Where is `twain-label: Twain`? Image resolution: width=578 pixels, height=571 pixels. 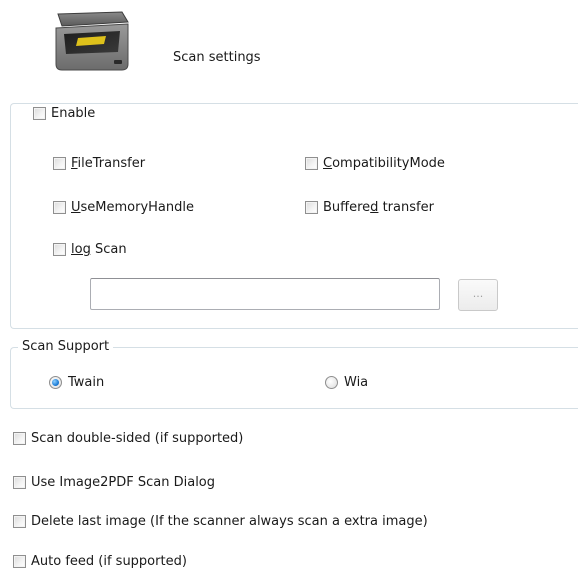 twain-label: Twain is located at coordinates (86, 382).